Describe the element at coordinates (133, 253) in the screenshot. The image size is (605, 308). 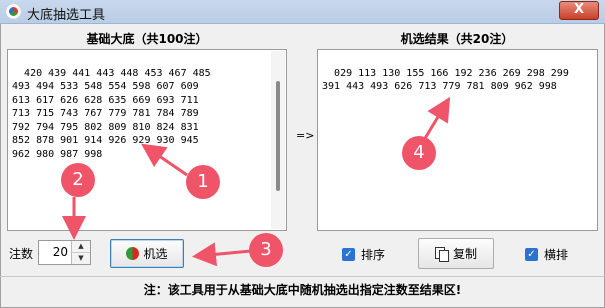
I see `random-select-icon` at that location.